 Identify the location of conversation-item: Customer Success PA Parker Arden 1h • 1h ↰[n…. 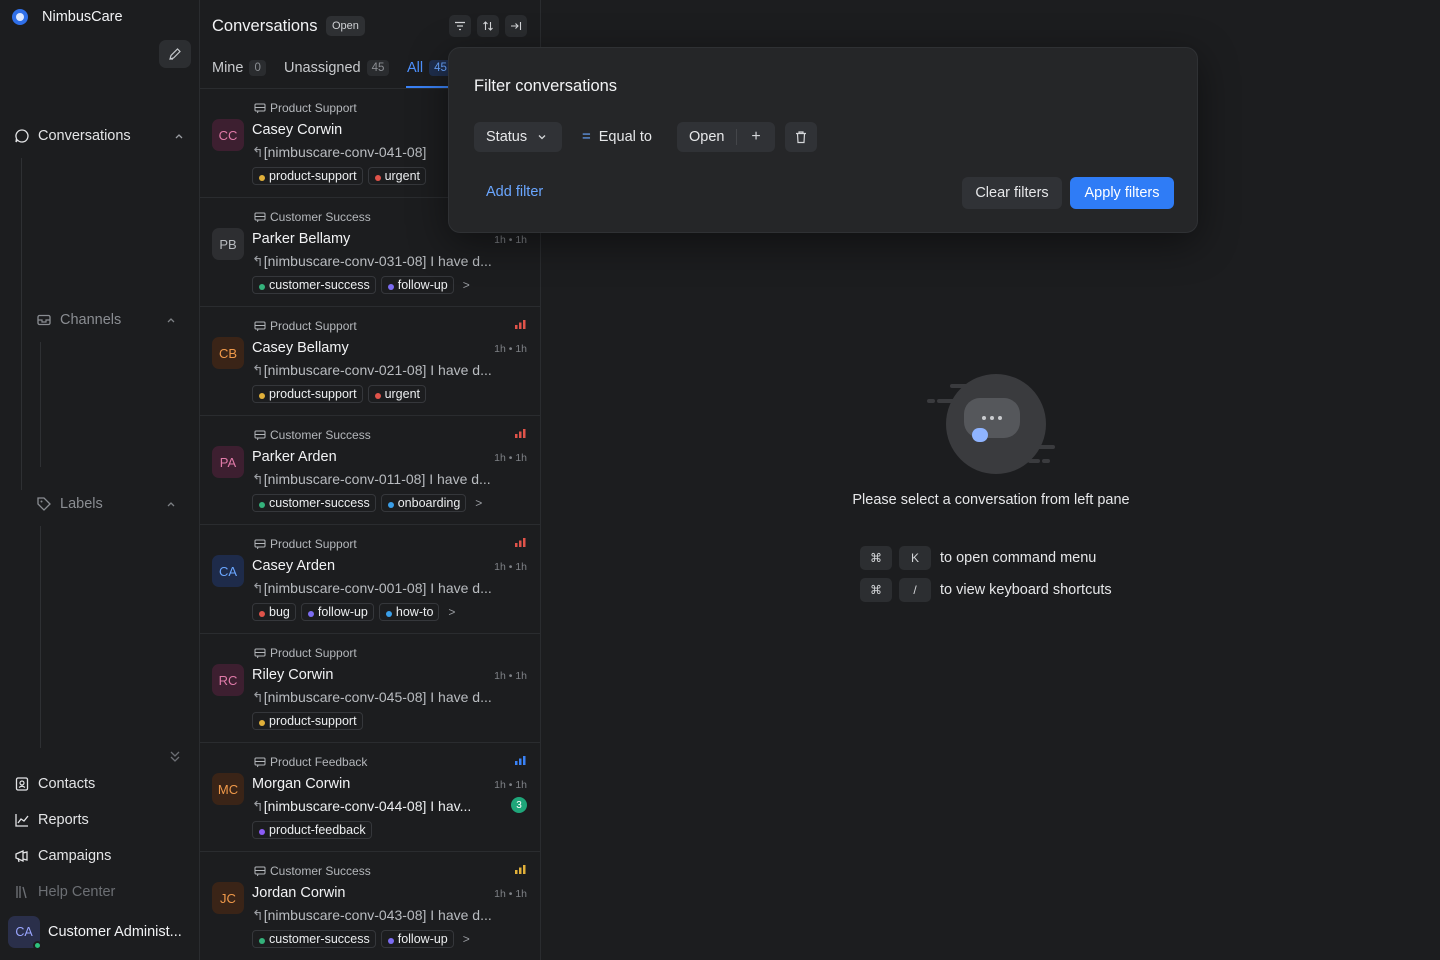
(370, 470).